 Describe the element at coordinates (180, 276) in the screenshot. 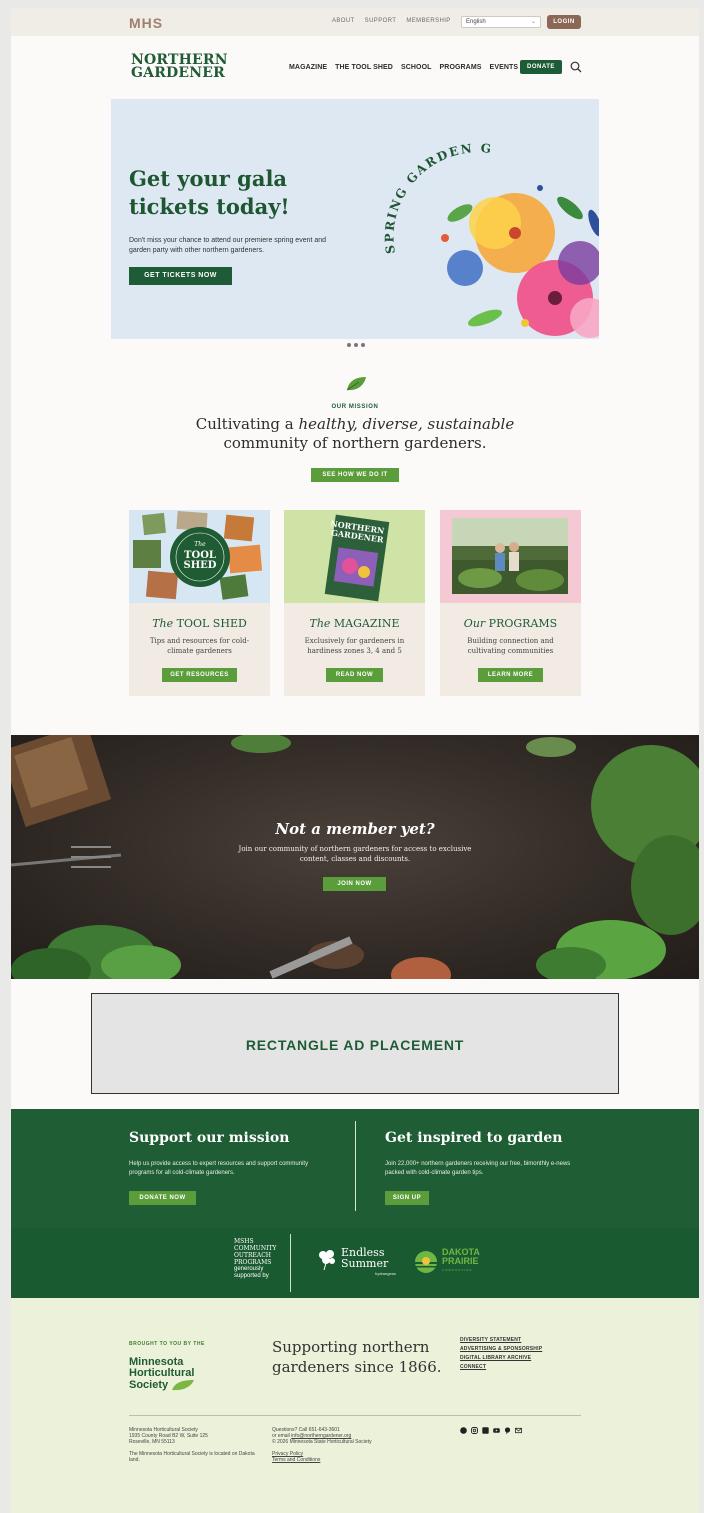

I see `get-tickets-button: GET TICKETS NOW` at that location.